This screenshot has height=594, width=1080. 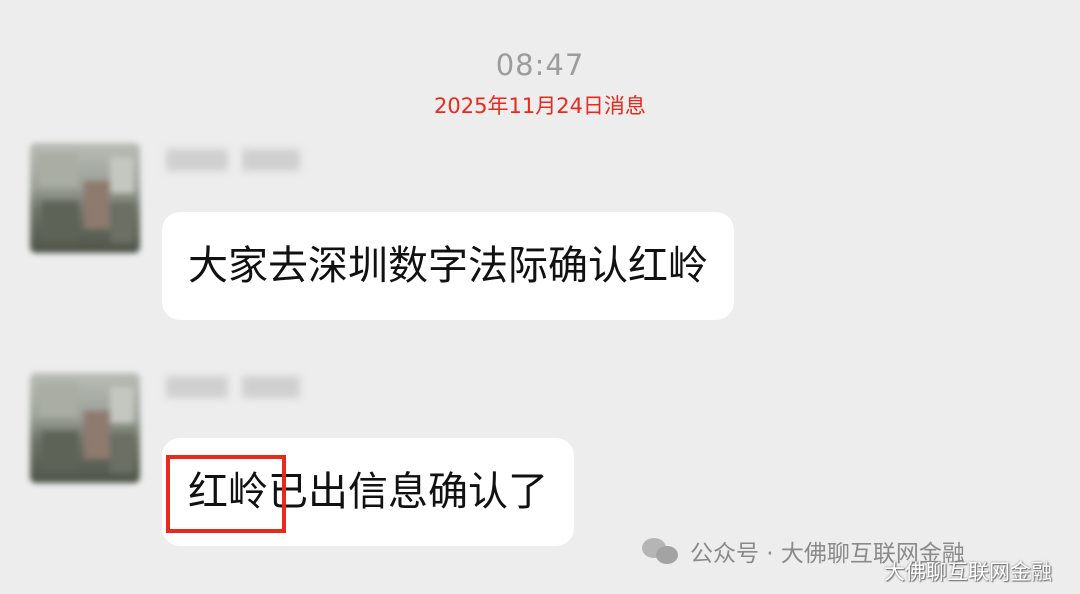 What do you see at coordinates (540, 106) in the screenshot?
I see `date-annotation: 2025年11月24日消息` at bounding box center [540, 106].